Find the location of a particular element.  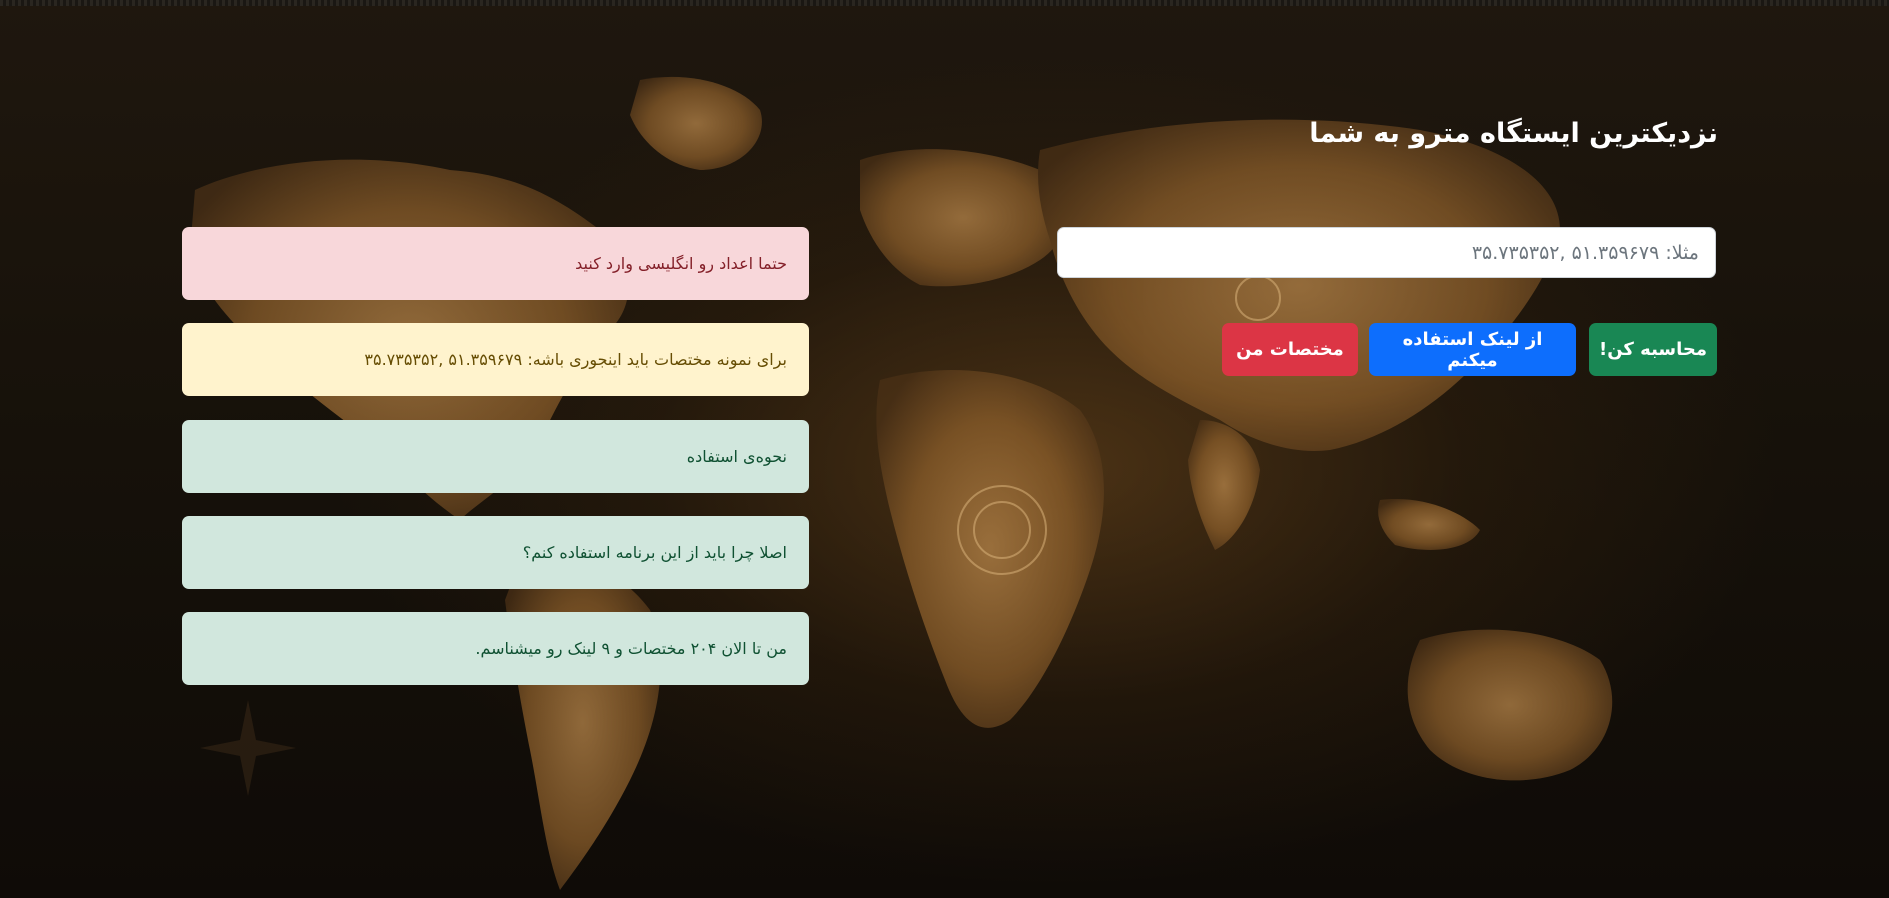

my-coordinates-button: مختصات من is located at coordinates (1290, 349).